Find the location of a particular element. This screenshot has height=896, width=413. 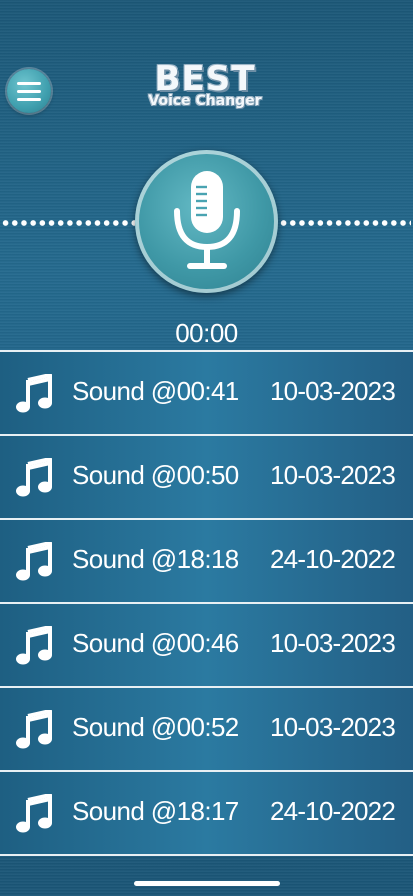

recording-name: Sound @00:52 is located at coordinates (155, 727).